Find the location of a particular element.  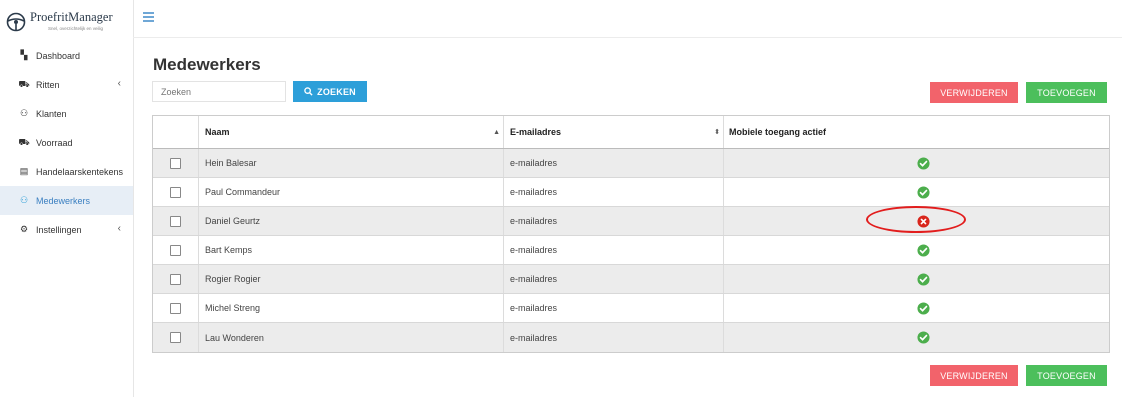

table-row: Paul Commandeur e-mailadres is located at coordinates (631, 192).